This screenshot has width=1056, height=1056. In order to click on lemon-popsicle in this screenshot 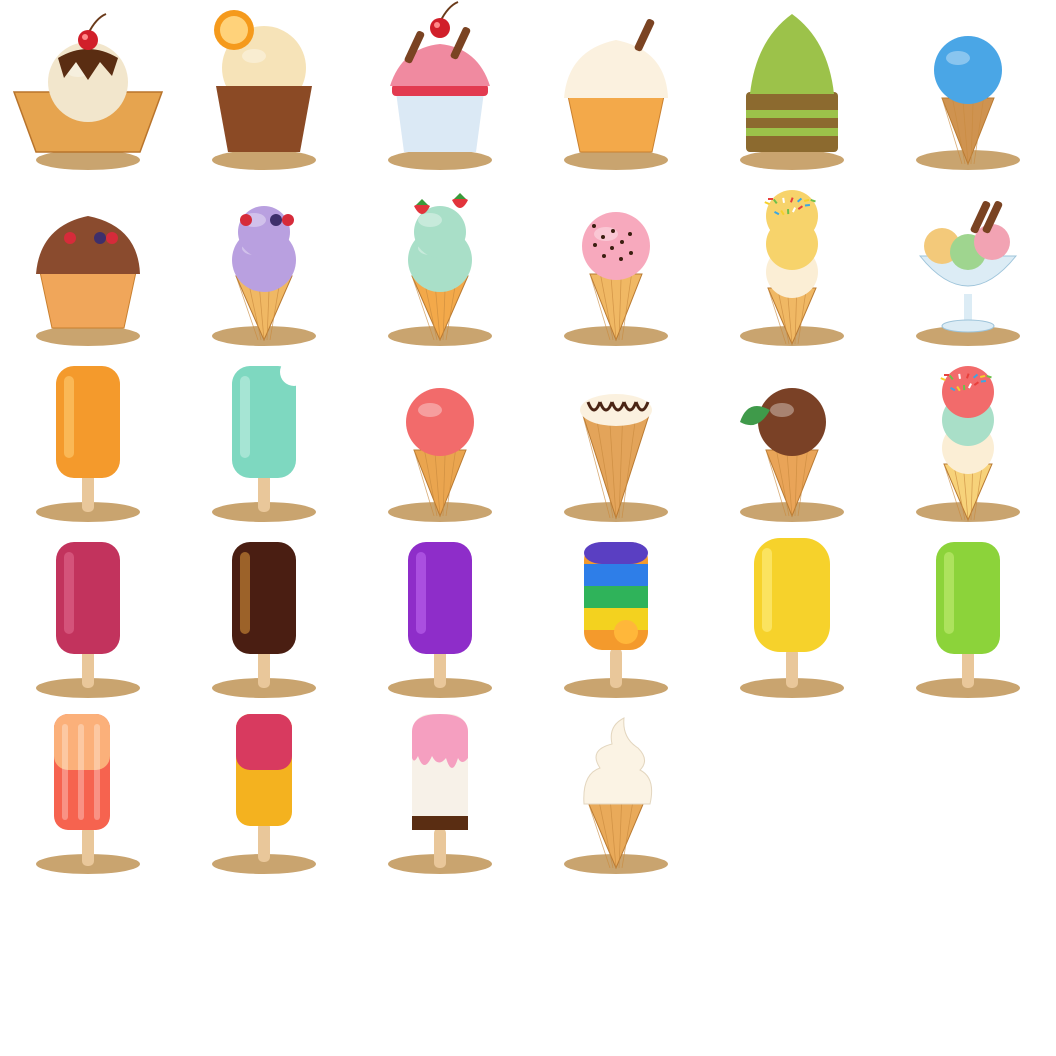, I will do `click(792, 616)`.